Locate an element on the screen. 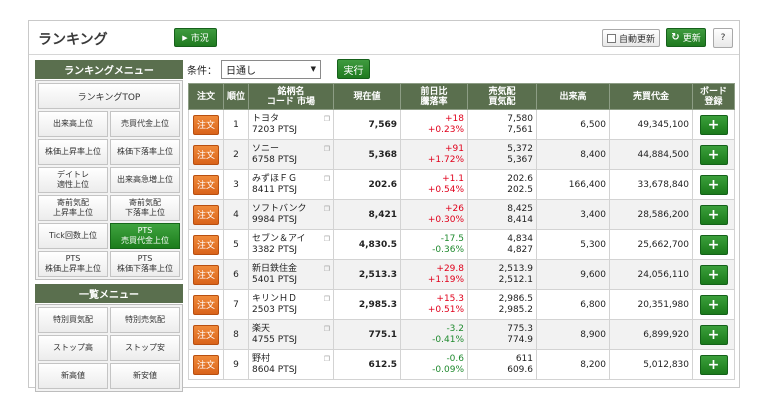 Image resolution: width=768 pixels, height=410 pixels. header-price: 現在値 is located at coordinates (367, 96).